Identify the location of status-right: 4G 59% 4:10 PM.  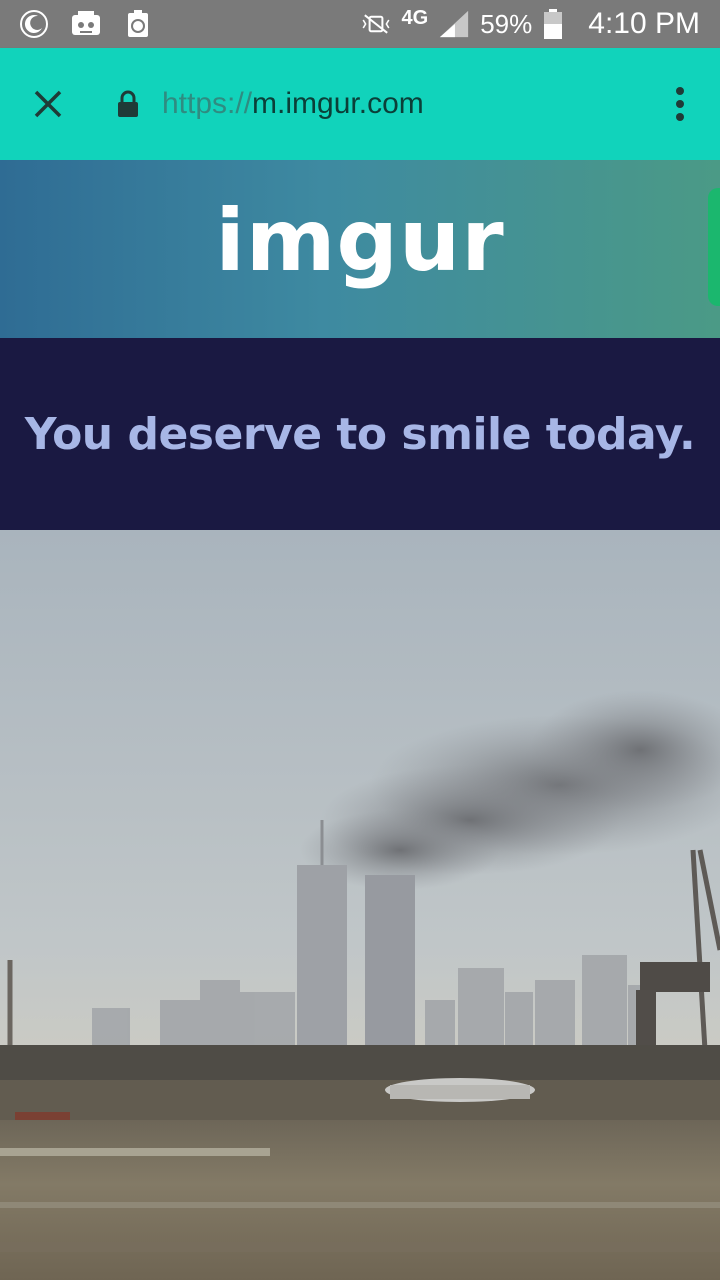
(530, 24).